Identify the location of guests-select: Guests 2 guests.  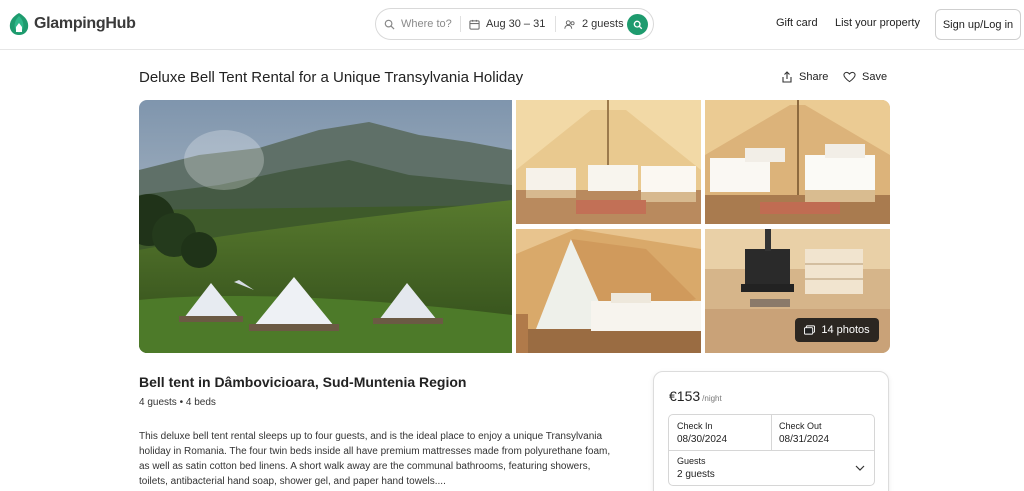
(772, 468).